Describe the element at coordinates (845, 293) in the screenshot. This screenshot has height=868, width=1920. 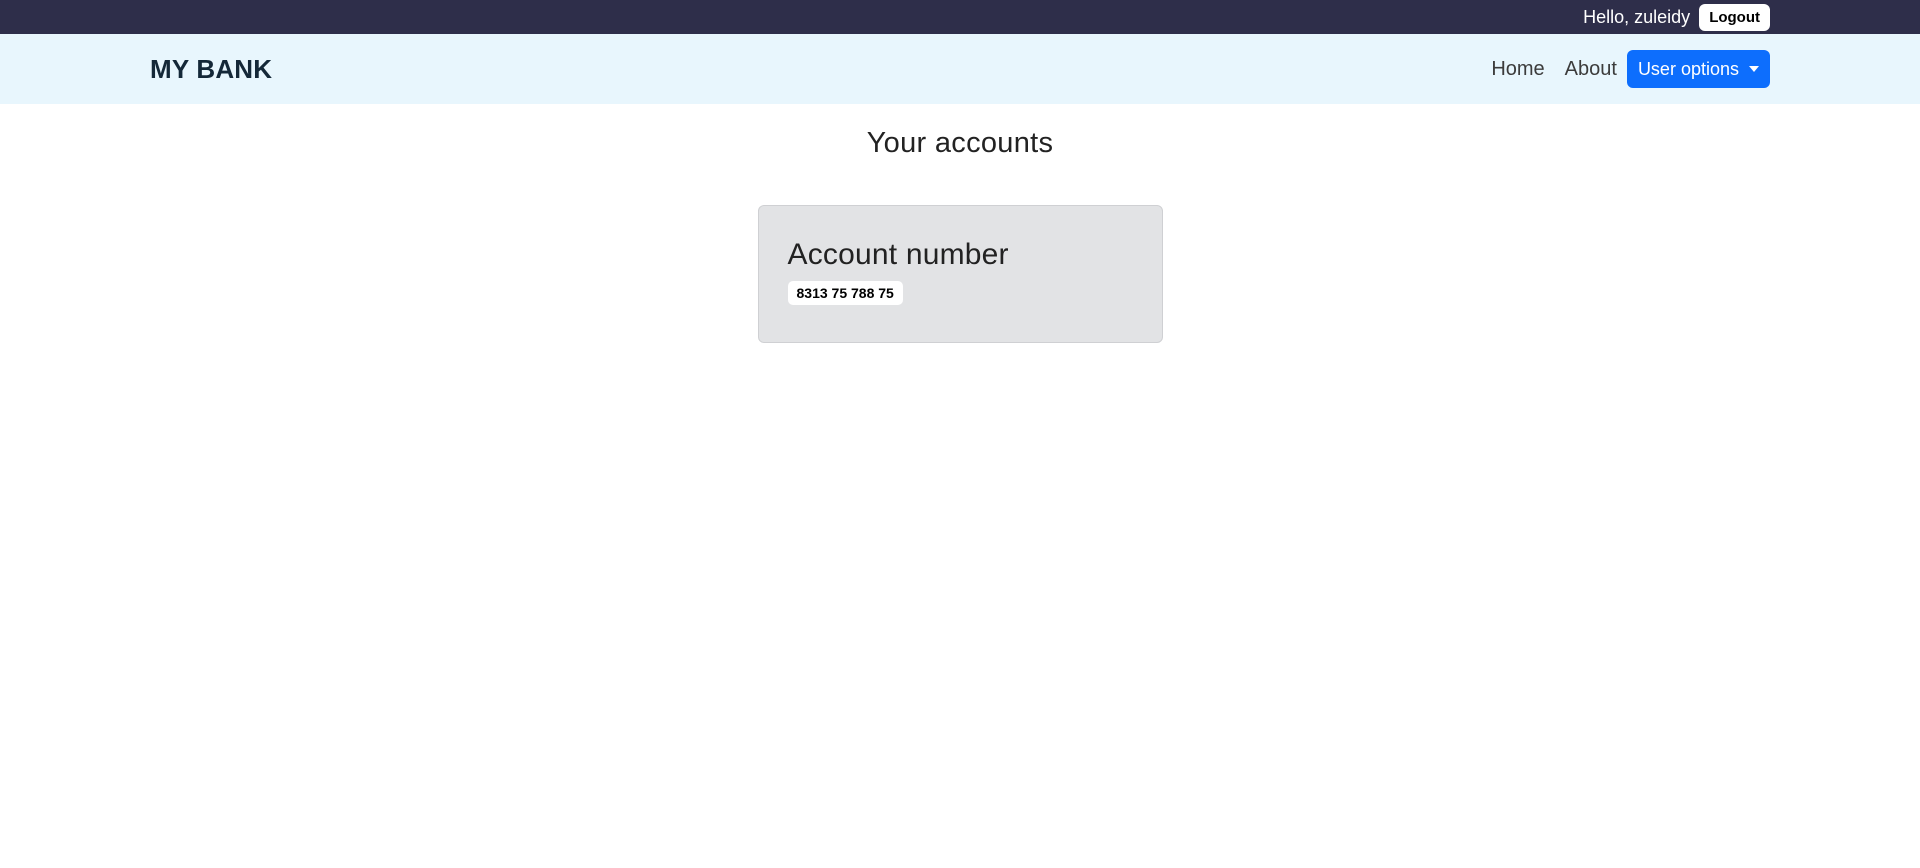
I see `account-number-badge: 8313 75 788 75` at that location.